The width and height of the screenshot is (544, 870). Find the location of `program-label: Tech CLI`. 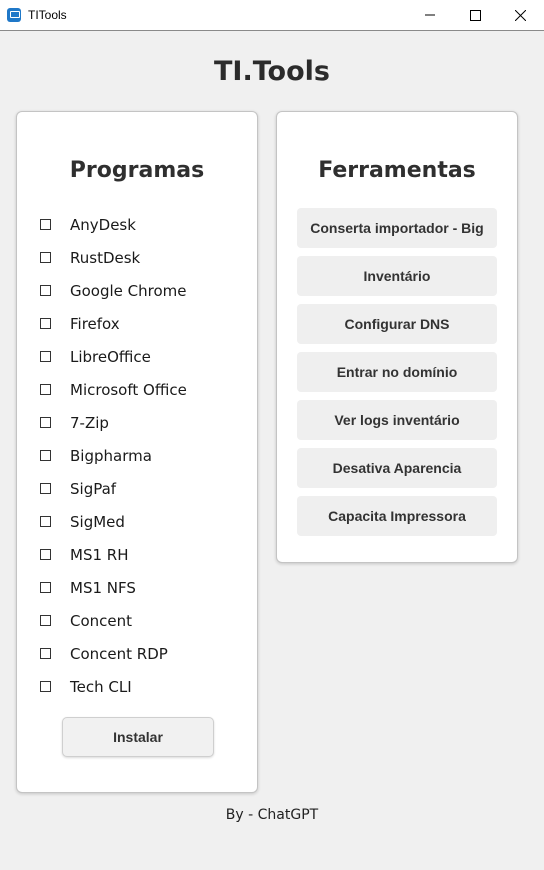

program-label: Tech CLI is located at coordinates (101, 686).